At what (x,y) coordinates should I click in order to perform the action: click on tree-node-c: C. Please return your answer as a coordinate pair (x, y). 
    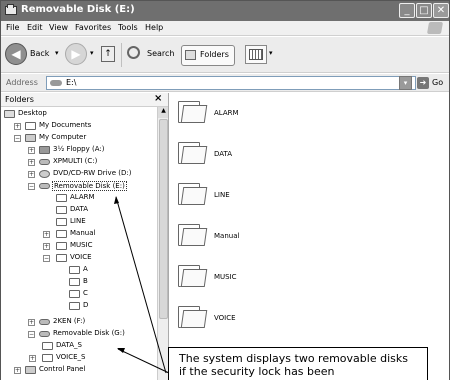
    Looking at the image, I should click on (76, 294).